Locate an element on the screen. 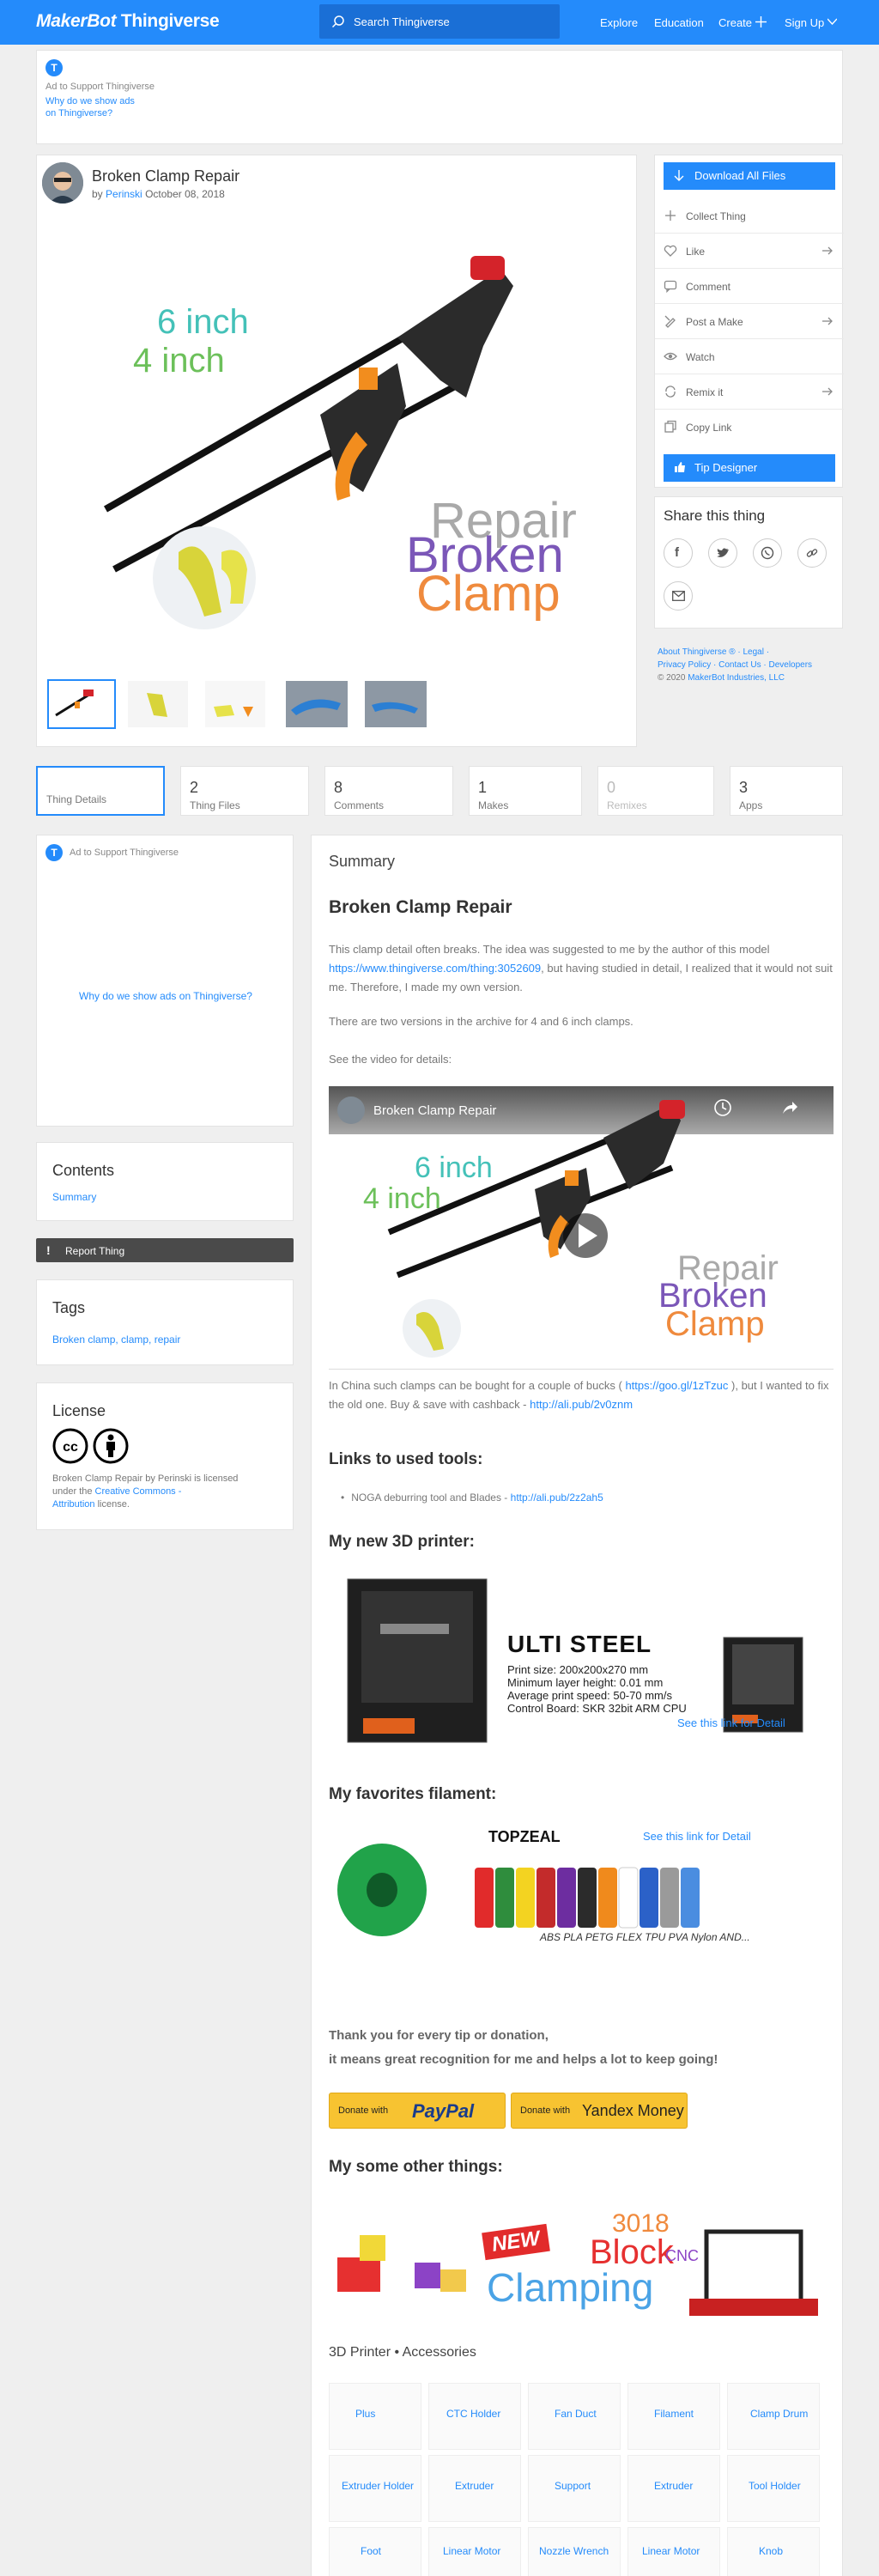  creative-commons-icon: cc is located at coordinates (91, 1446).